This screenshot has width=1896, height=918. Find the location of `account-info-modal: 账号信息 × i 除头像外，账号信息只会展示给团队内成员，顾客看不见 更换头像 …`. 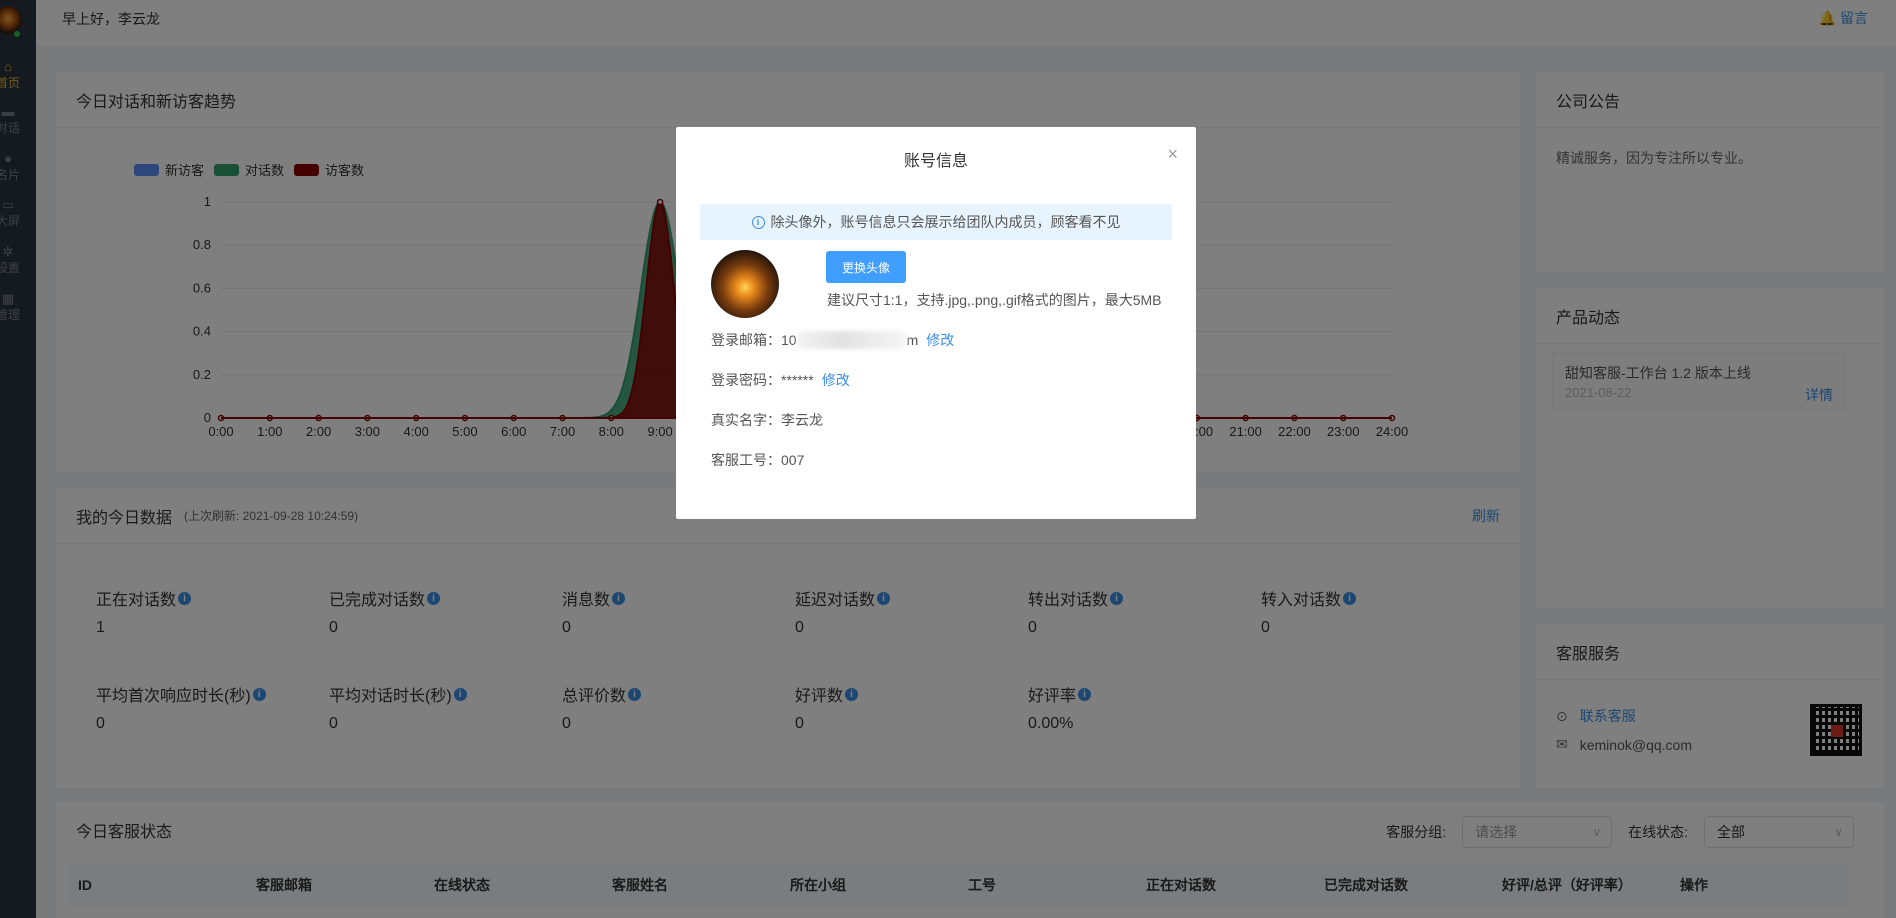

account-info-modal: 账号信息 × i 除头像外，账号信息只会展示给团队内成员，顾客看不见 更换头像 … is located at coordinates (936, 323).